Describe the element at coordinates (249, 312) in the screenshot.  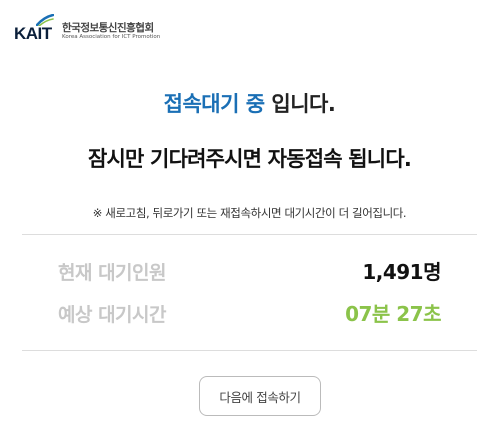
I see `waiting-time-row: 예상 대기시간 07분 27초` at that location.